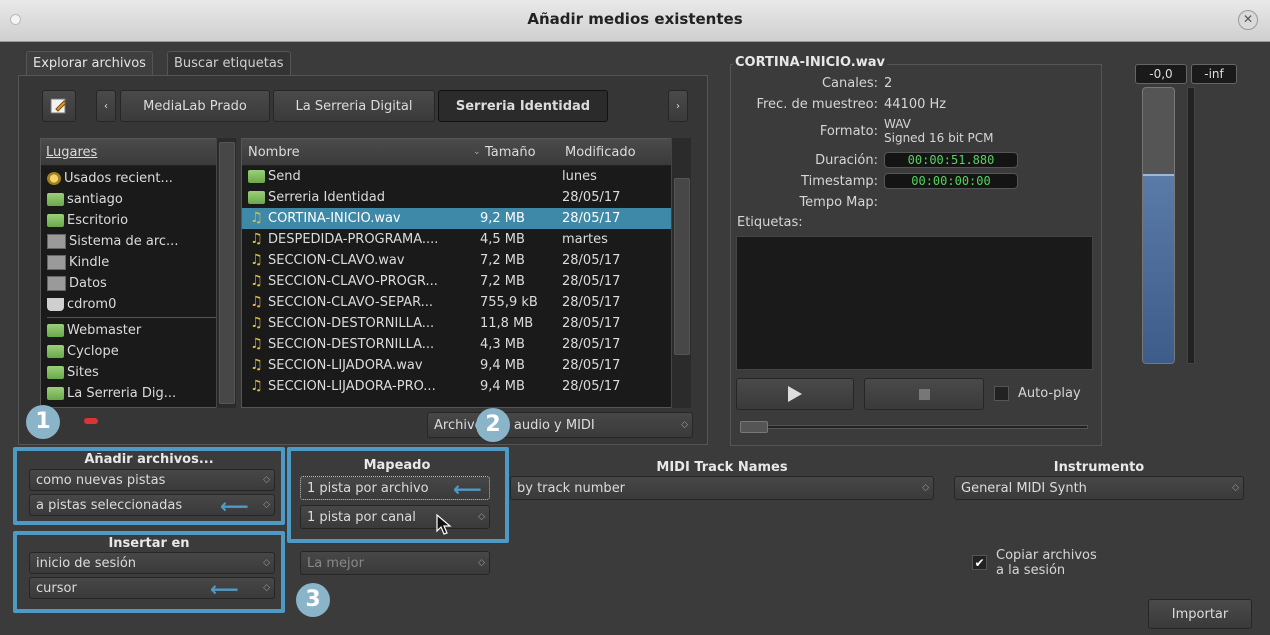 This screenshot has width=1270, height=635. What do you see at coordinates (395, 563) in the screenshot?
I see `quality-combo: La mejor ◇` at bounding box center [395, 563].